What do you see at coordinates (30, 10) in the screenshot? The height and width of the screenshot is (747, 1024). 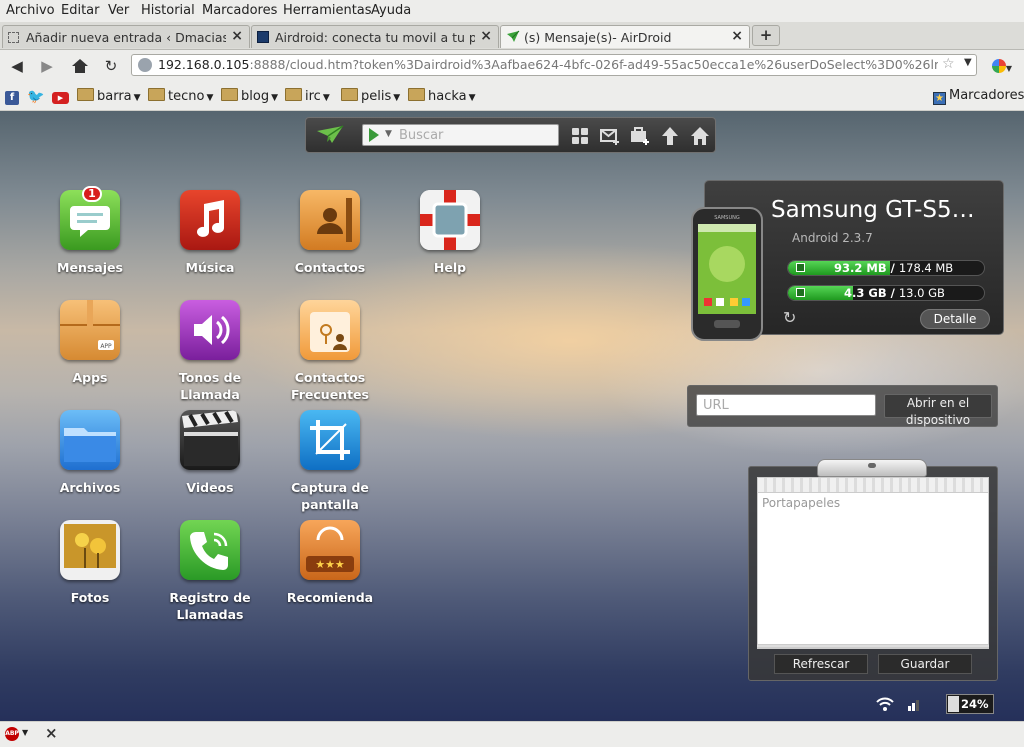 I see `menu-archivo: Archivo` at bounding box center [30, 10].